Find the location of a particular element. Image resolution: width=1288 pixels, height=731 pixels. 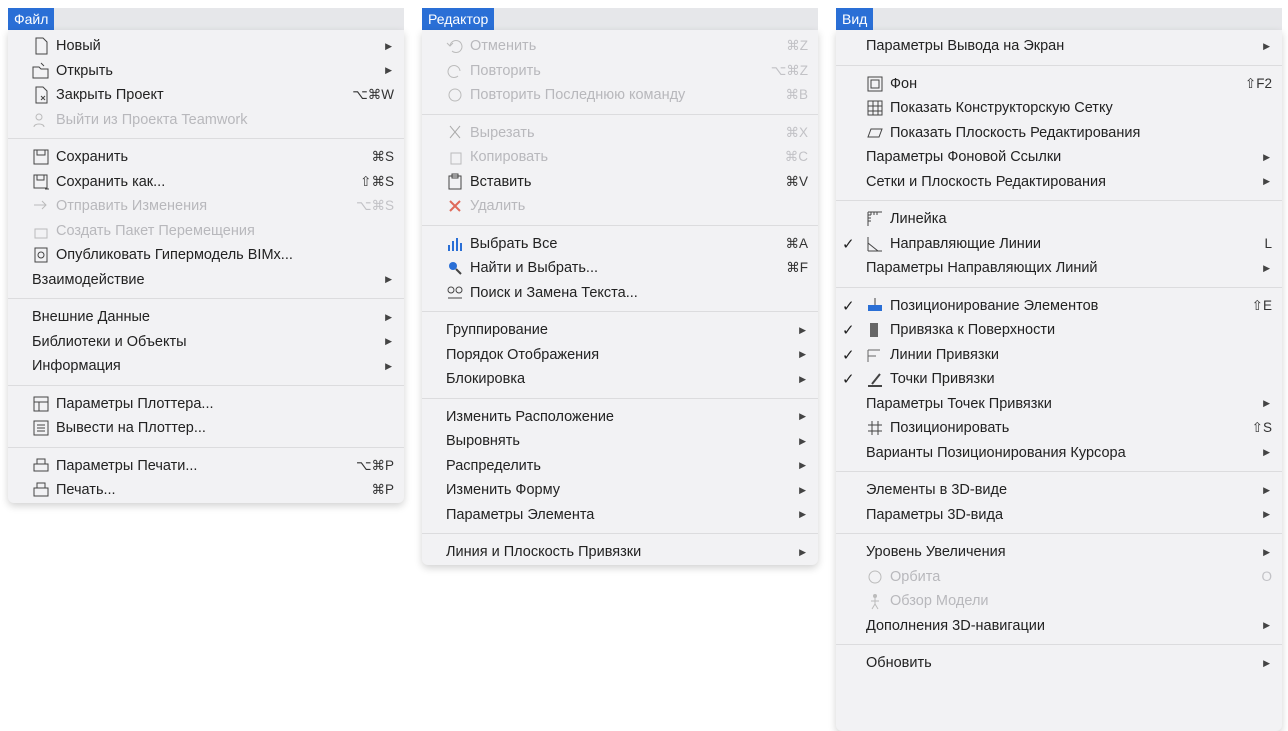

plotter-settings-icon is located at coordinates (42, 404).